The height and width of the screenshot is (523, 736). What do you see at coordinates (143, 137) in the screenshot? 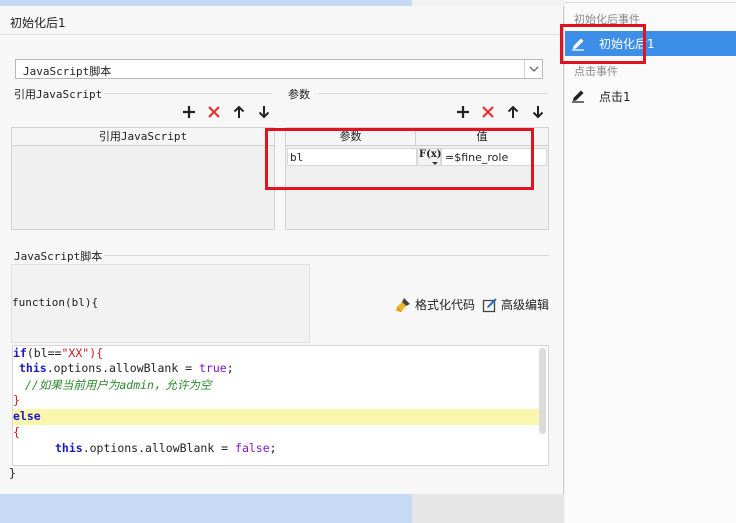
I see `ref-js-column-header: 引用JavaScript` at bounding box center [143, 137].